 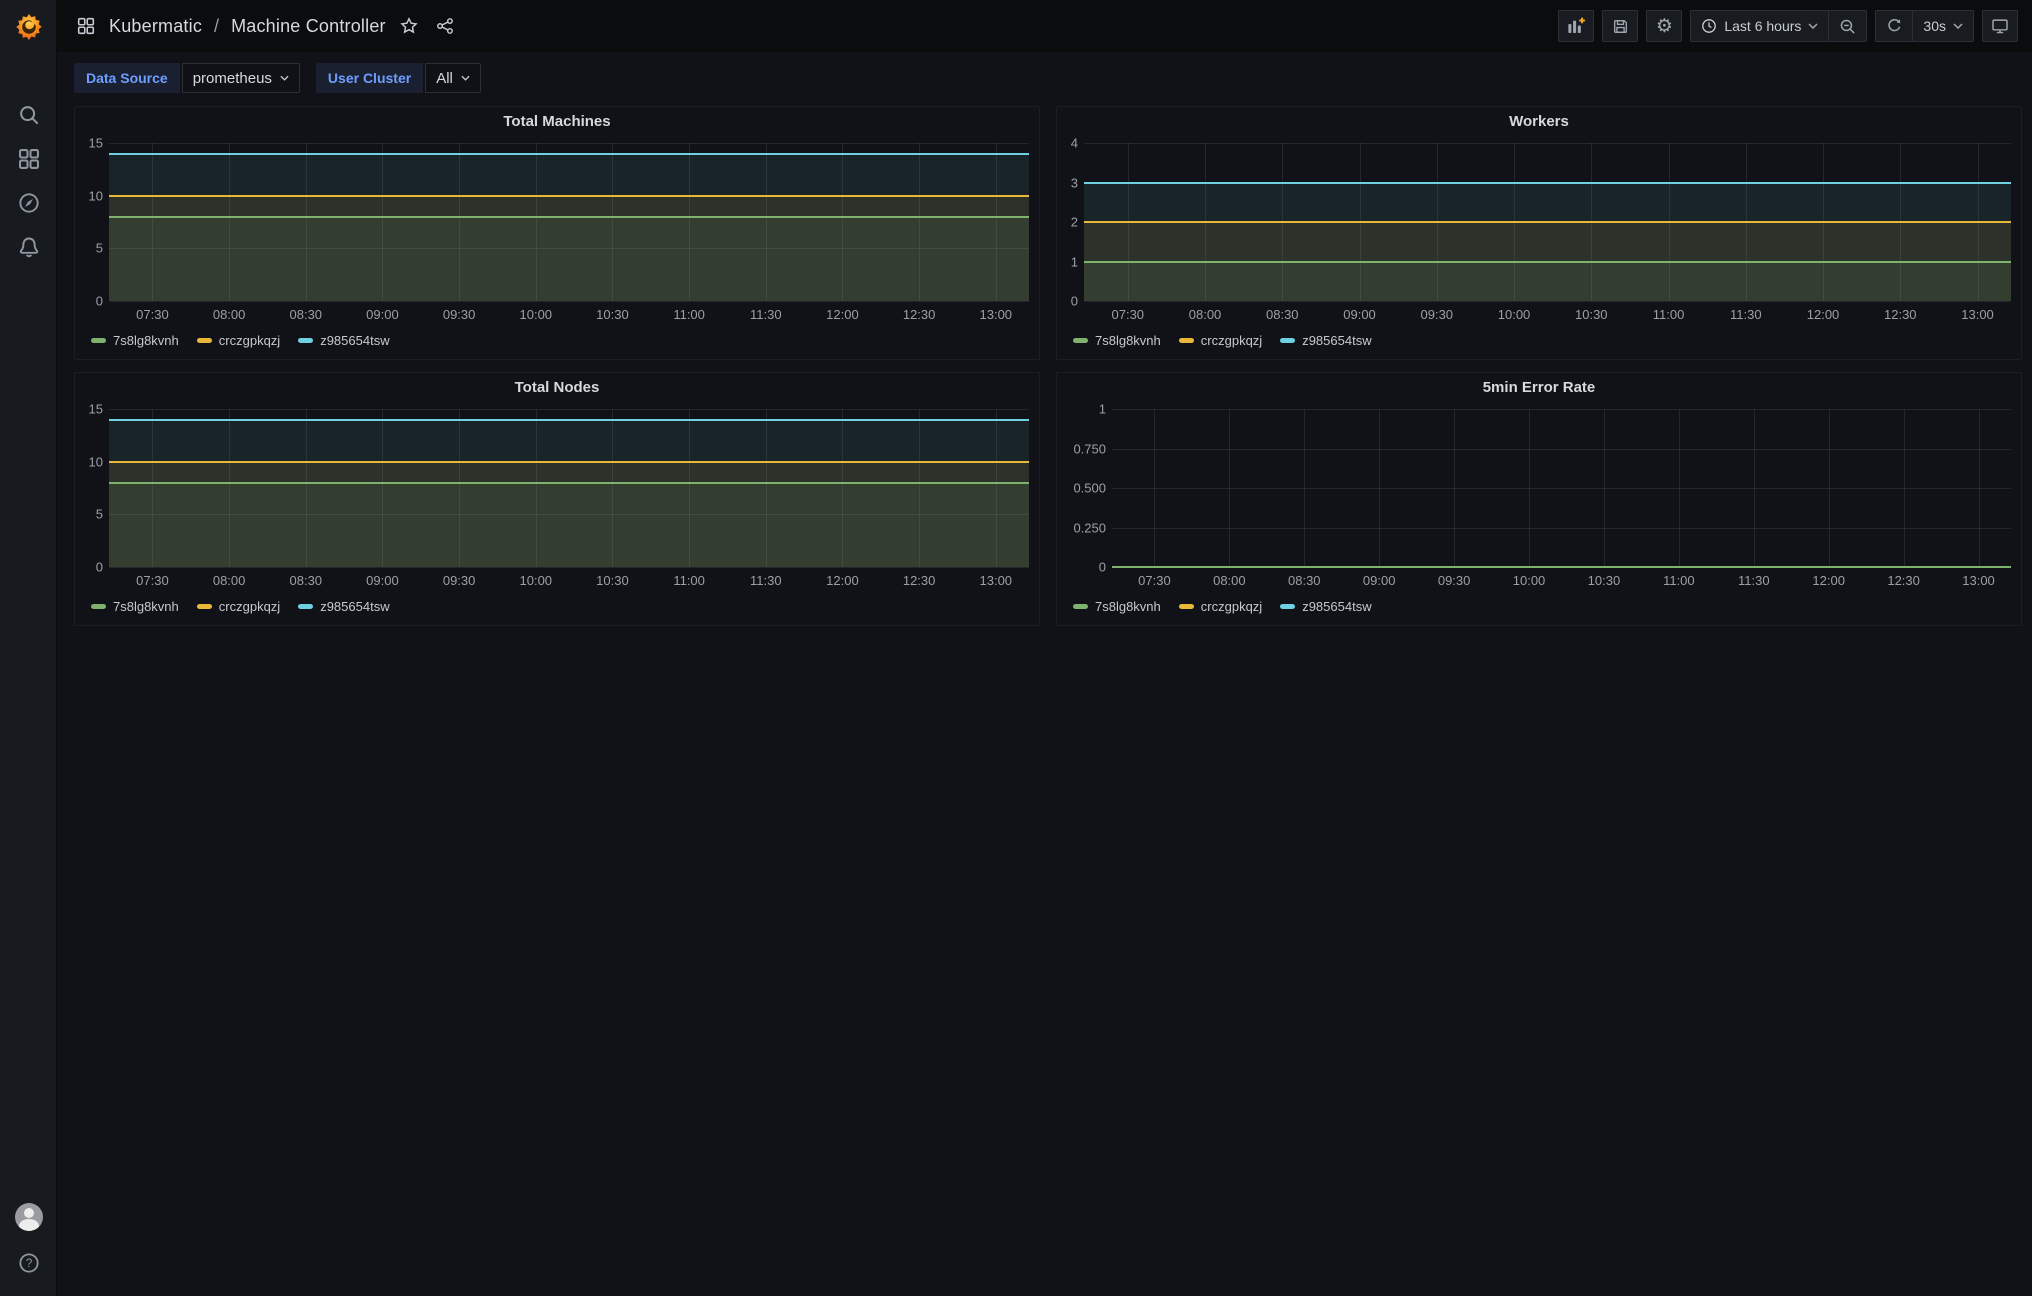 What do you see at coordinates (1539, 122) in the screenshot?
I see `panel-title: Workers` at bounding box center [1539, 122].